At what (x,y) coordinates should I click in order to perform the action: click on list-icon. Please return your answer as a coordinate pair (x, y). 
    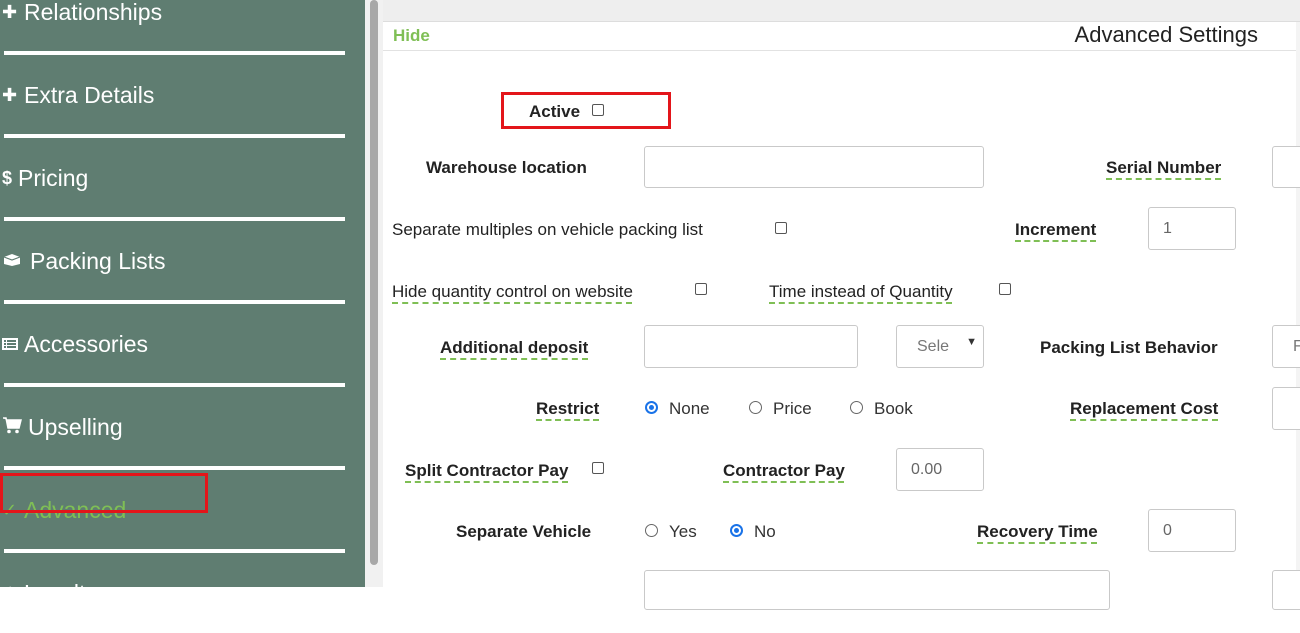
    Looking at the image, I should click on (12, 344).